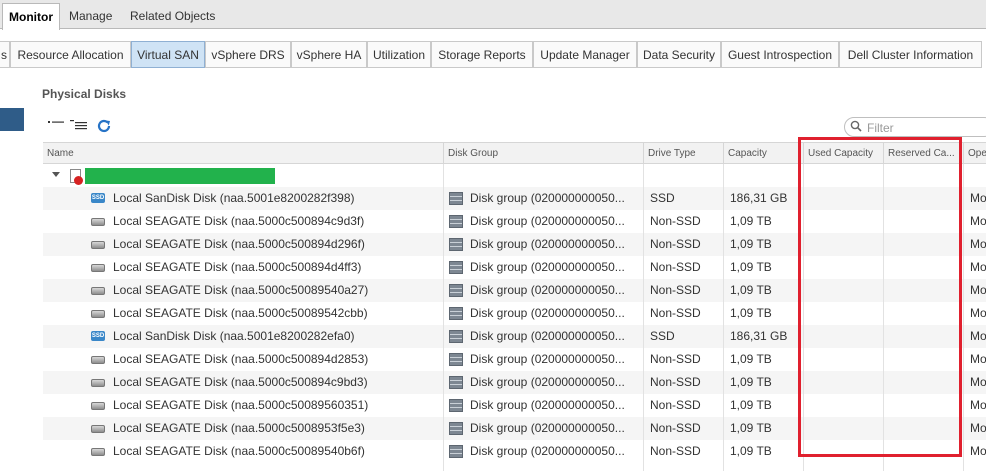  I want to click on column-drive-type: Drive Type, so click(683, 153).